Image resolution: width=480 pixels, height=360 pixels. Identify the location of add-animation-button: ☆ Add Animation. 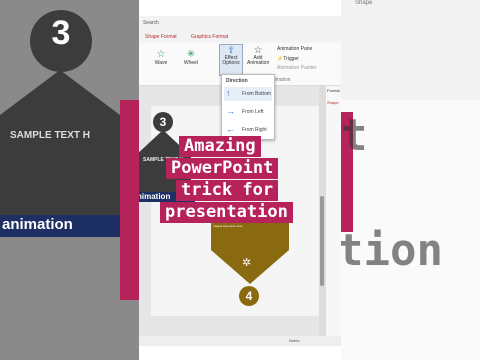
(258, 55).